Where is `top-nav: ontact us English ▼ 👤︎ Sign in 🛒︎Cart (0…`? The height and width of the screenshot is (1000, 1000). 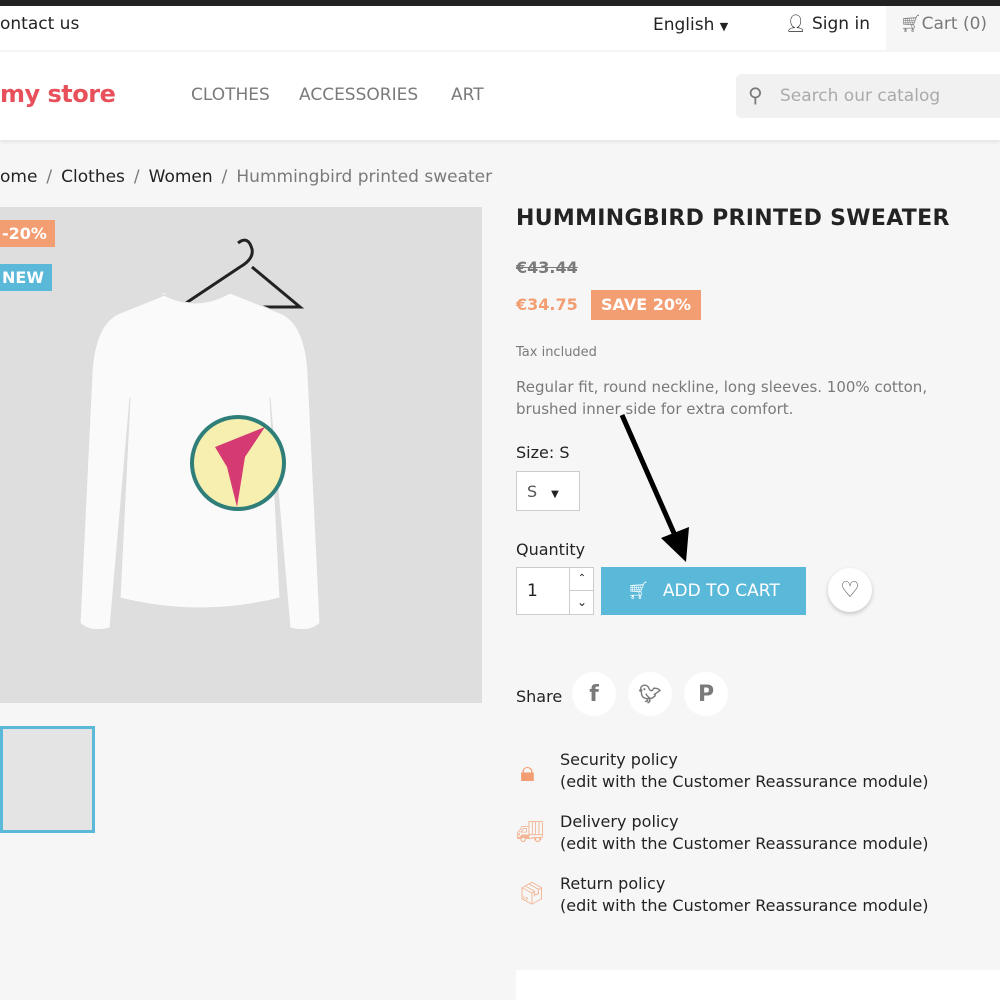 top-nav: ontact us English ▼ 👤︎ Sign in 🛒︎Cart (0… is located at coordinates (500, 28).